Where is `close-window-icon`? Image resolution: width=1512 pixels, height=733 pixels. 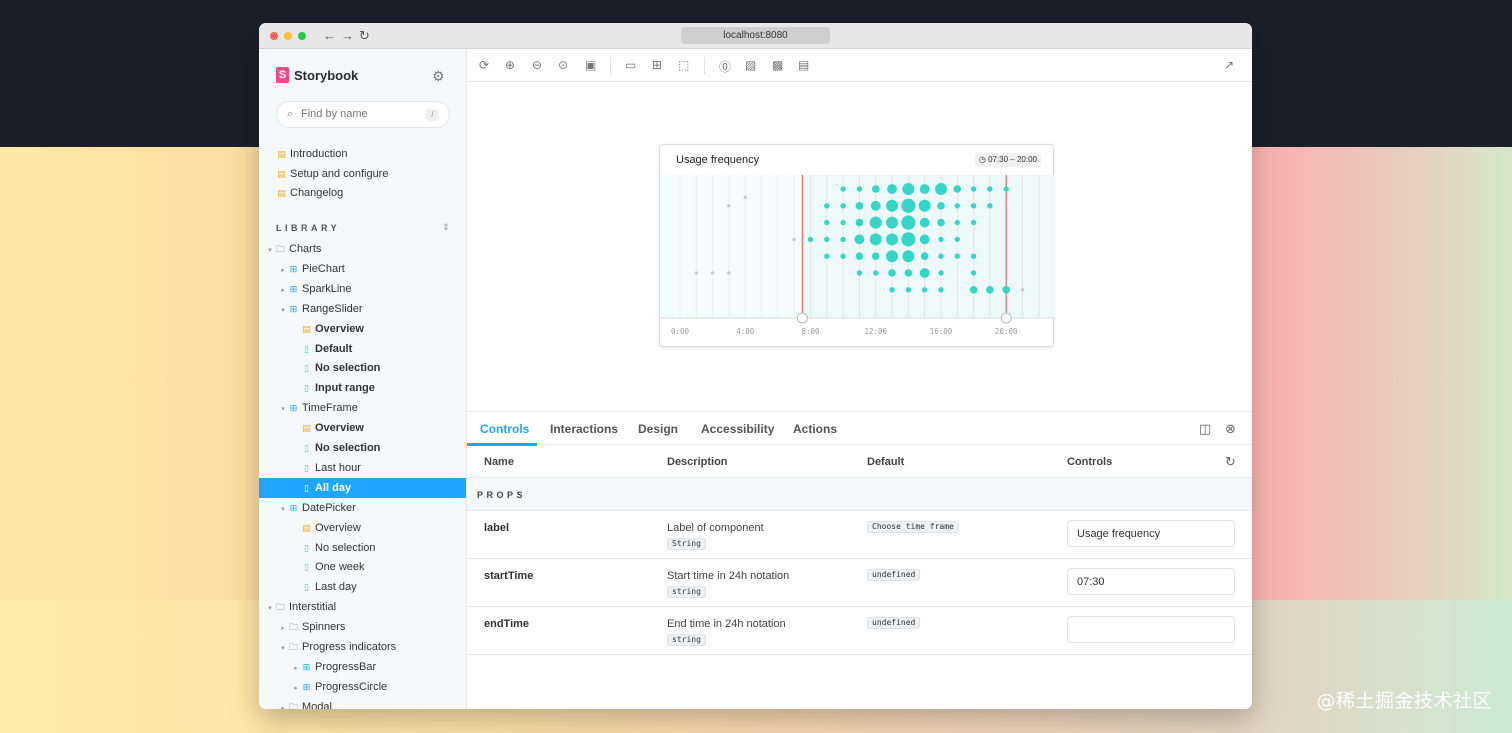 close-window-icon is located at coordinates (274, 36).